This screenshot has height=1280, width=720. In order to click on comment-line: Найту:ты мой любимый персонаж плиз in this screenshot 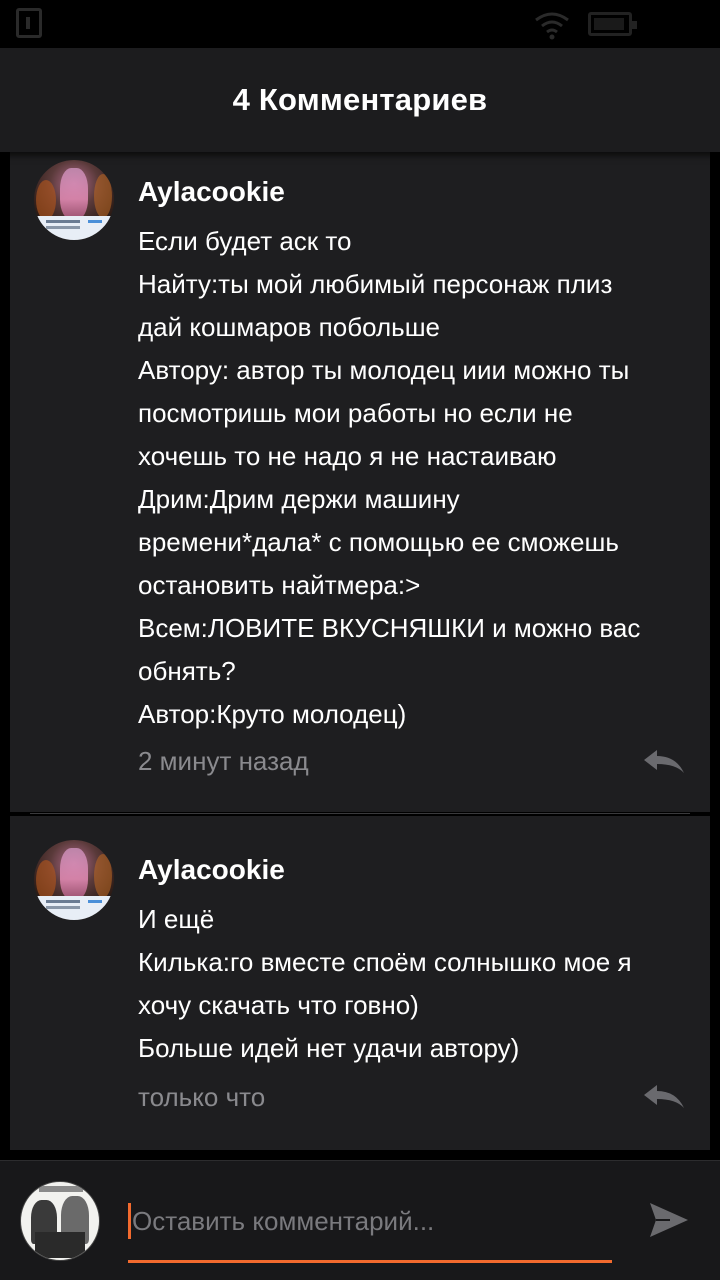, I will do `click(375, 284)`.